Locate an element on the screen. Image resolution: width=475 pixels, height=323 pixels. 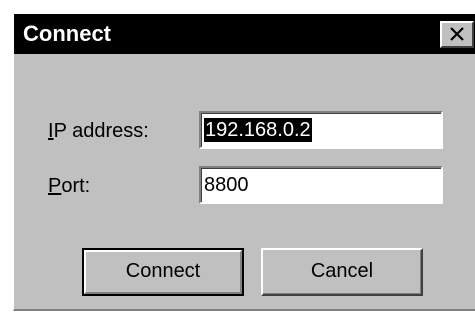
ip-address-label: IP address: is located at coordinates (98, 131).